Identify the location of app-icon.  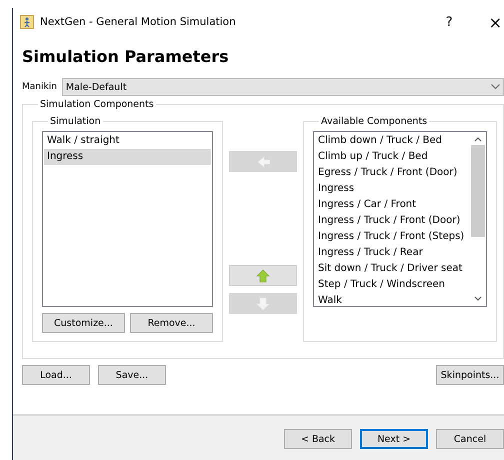
(27, 22).